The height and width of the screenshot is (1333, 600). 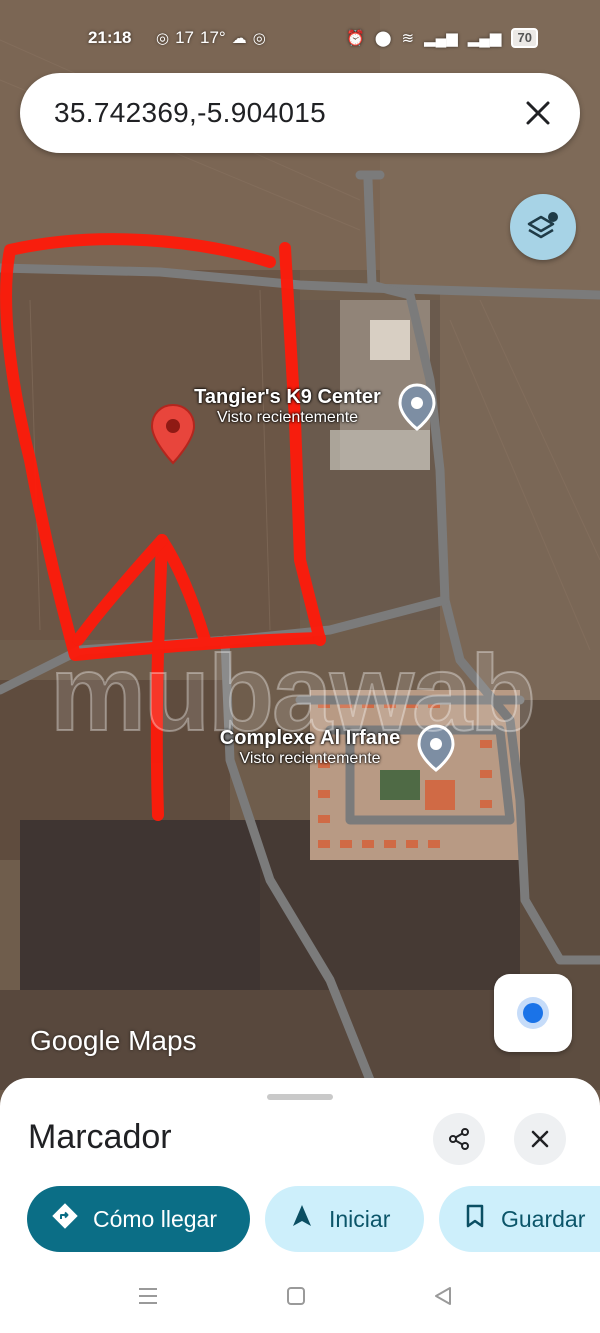 What do you see at coordinates (190, 113) in the screenshot?
I see `search-input: 35.742369,-5.904015` at bounding box center [190, 113].